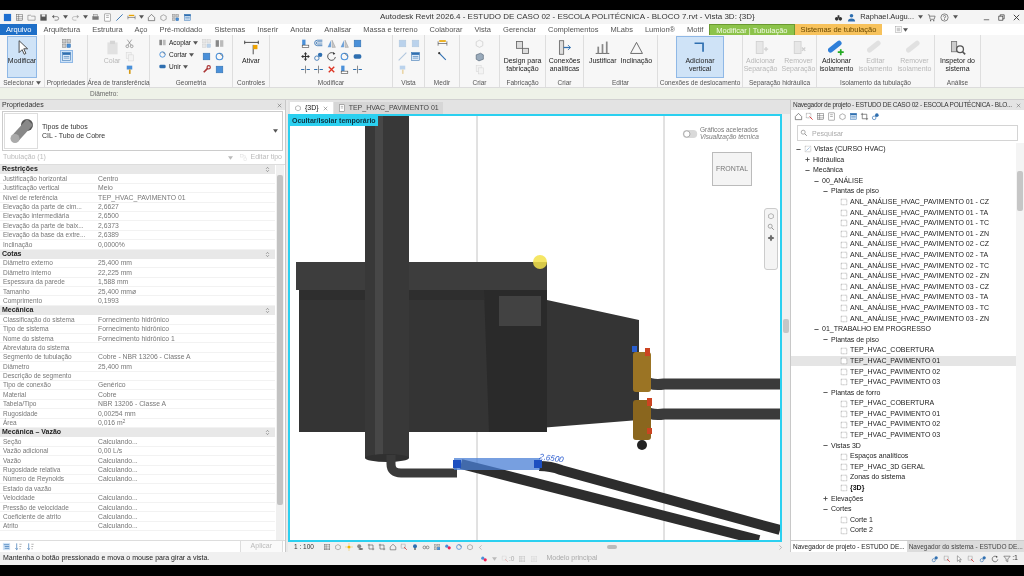 The height and width of the screenshot is (576, 1024). Describe the element at coordinates (1020, 341) in the screenshot. I see `scrollbar` at that location.